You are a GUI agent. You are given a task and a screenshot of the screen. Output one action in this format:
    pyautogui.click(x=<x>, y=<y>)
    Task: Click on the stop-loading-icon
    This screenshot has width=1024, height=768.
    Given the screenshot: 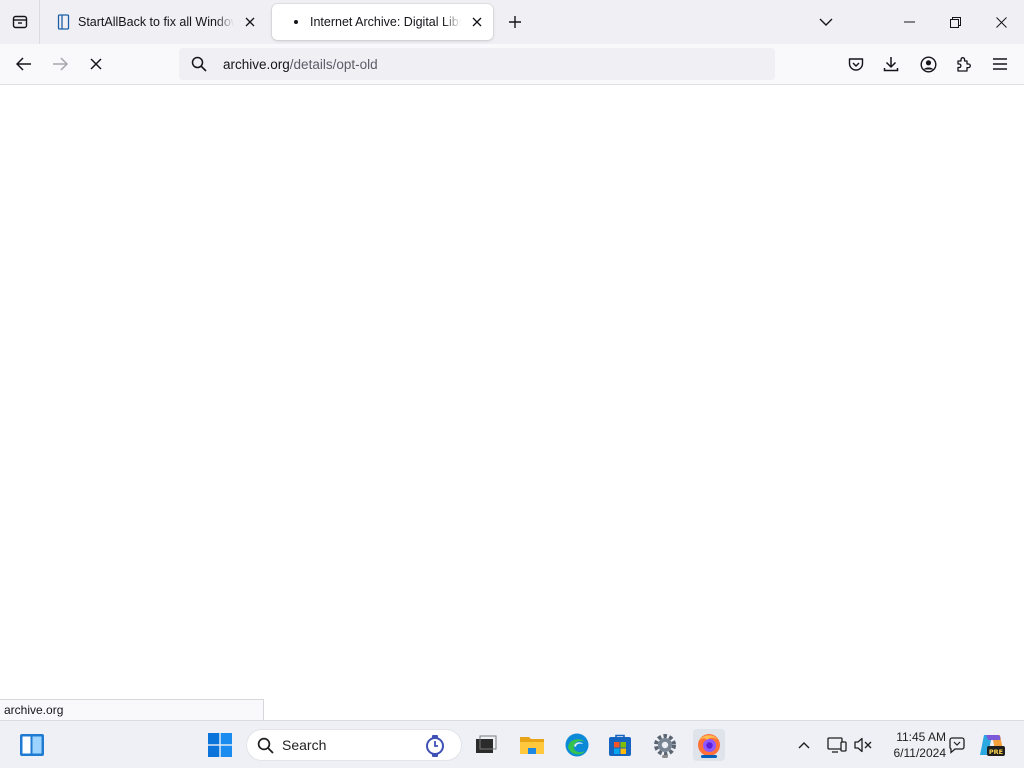 What is the action you would take?
    pyautogui.click(x=96, y=64)
    